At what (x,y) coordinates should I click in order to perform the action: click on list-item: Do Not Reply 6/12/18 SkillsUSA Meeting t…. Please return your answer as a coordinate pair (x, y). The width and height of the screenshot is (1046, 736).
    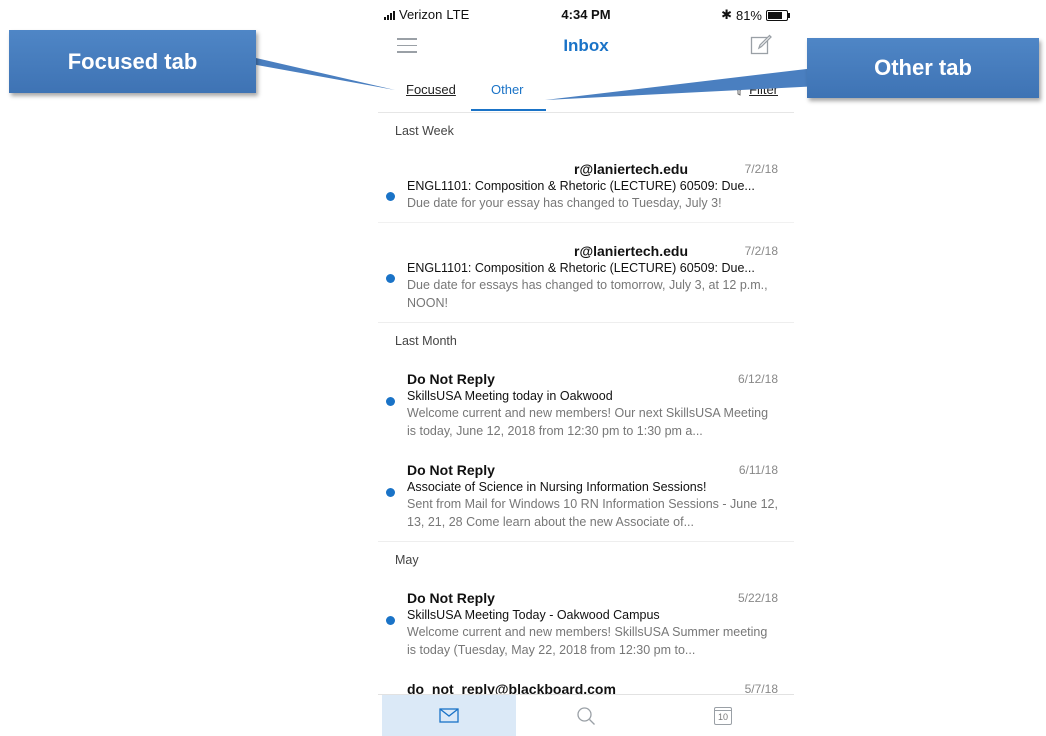
    Looking at the image, I should click on (586, 404).